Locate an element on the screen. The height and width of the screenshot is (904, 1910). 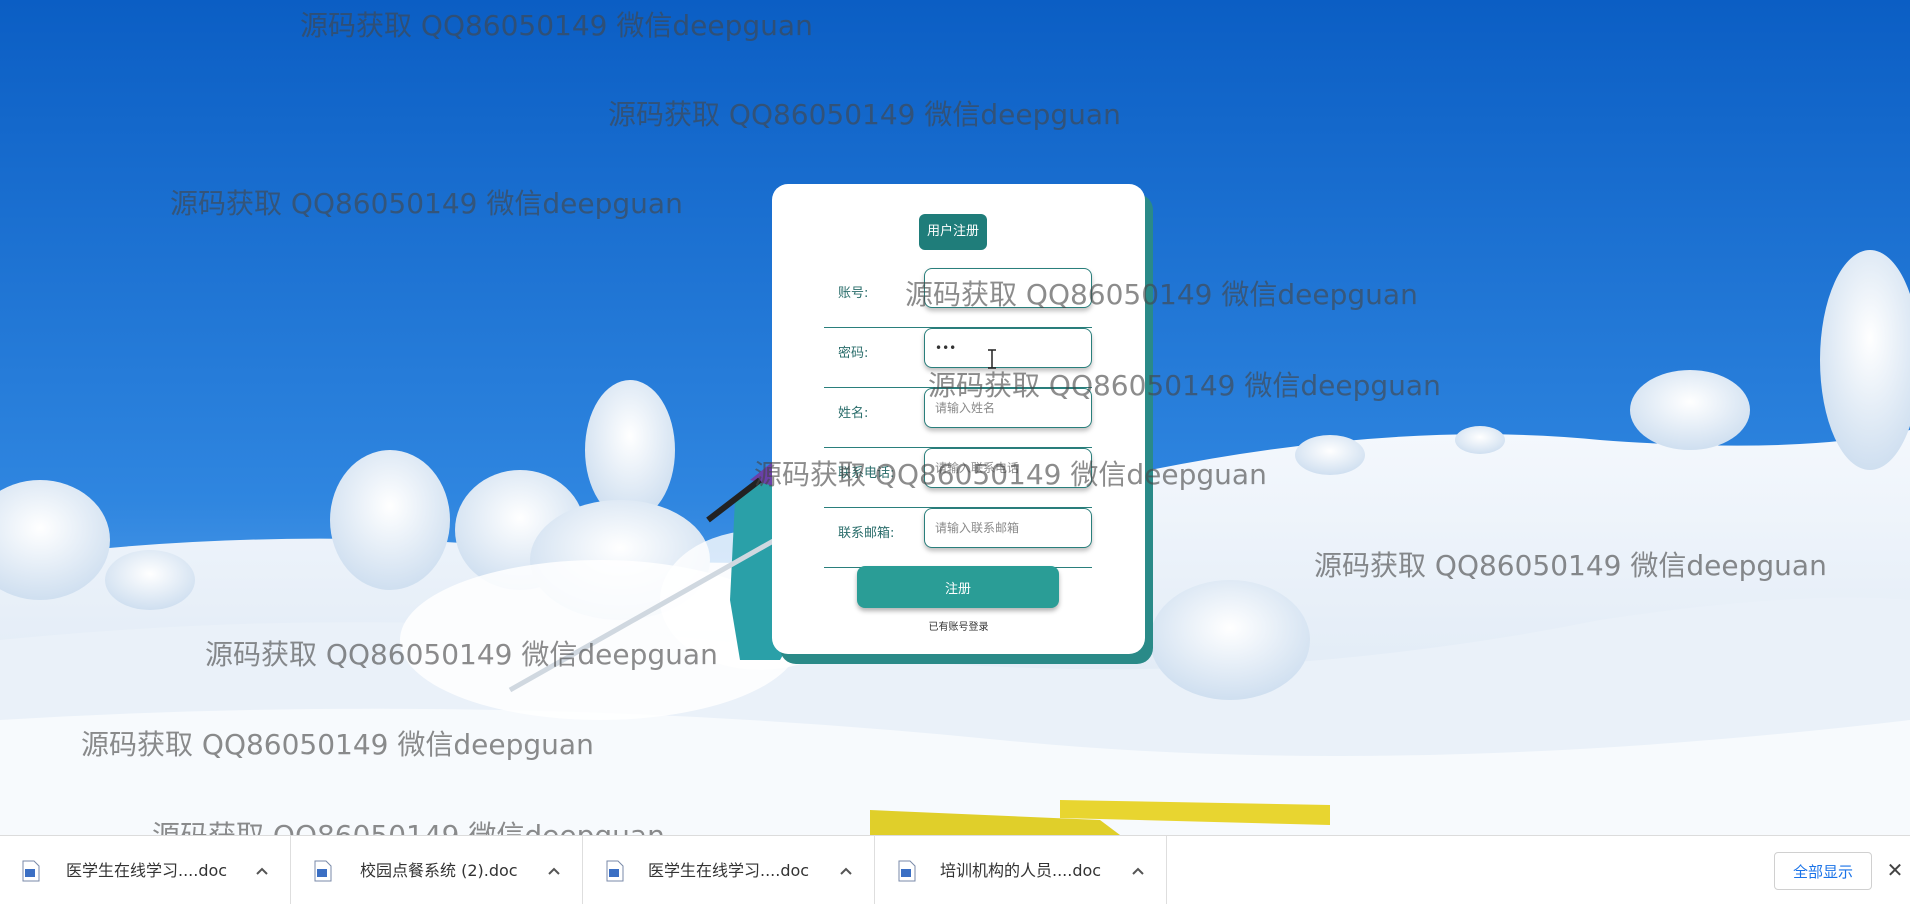
download-filename: 校园点餐系统 (2).doc is located at coordinates (439, 870).